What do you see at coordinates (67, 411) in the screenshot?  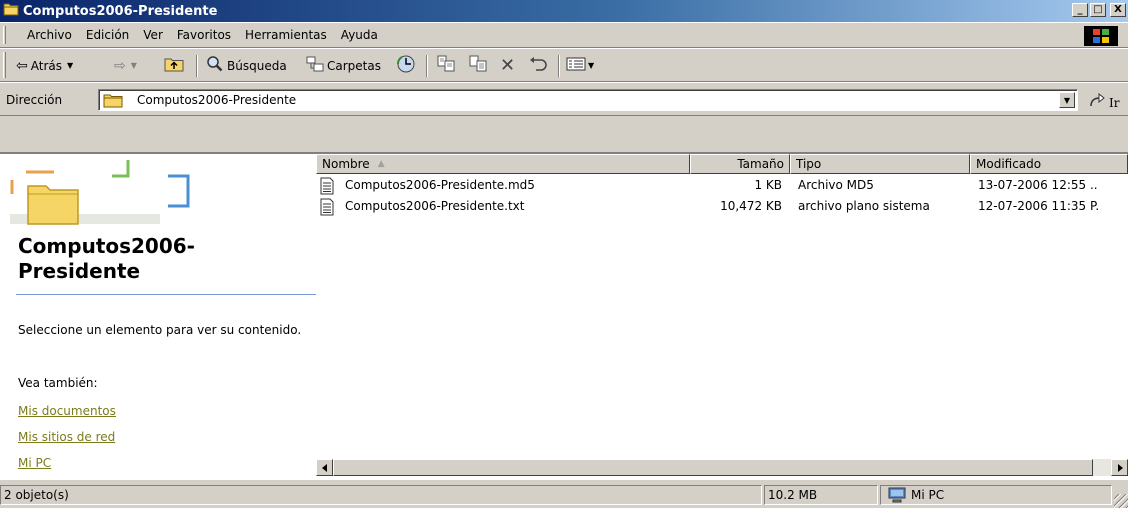 I see `link-mis-documentos: Mis documentos` at bounding box center [67, 411].